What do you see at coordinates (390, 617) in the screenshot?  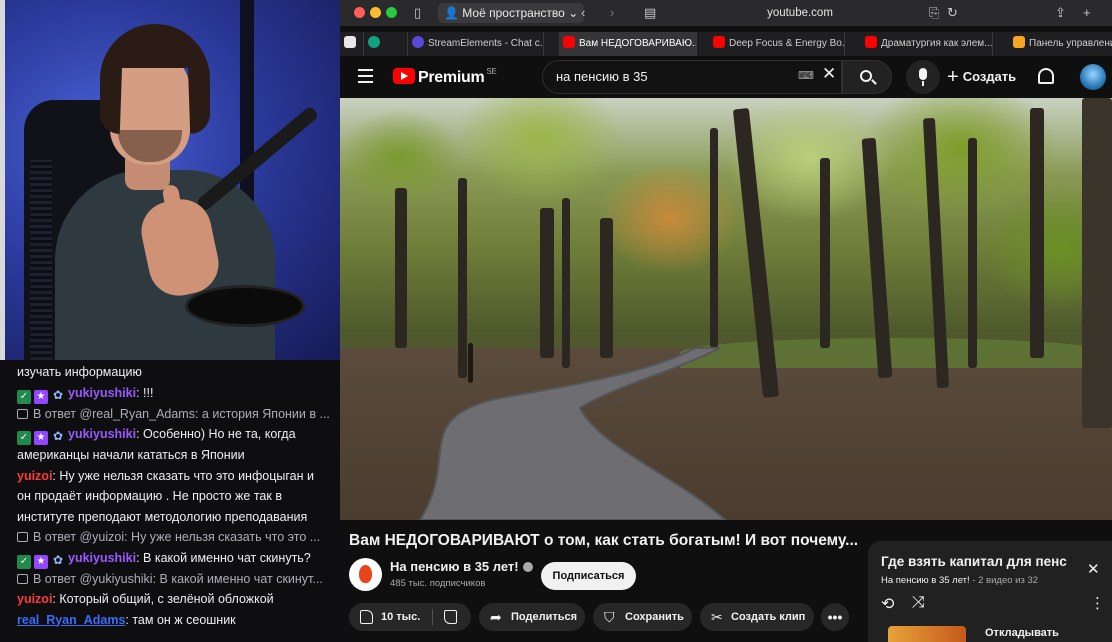 I see `like-button: 10 тыс.` at bounding box center [390, 617].